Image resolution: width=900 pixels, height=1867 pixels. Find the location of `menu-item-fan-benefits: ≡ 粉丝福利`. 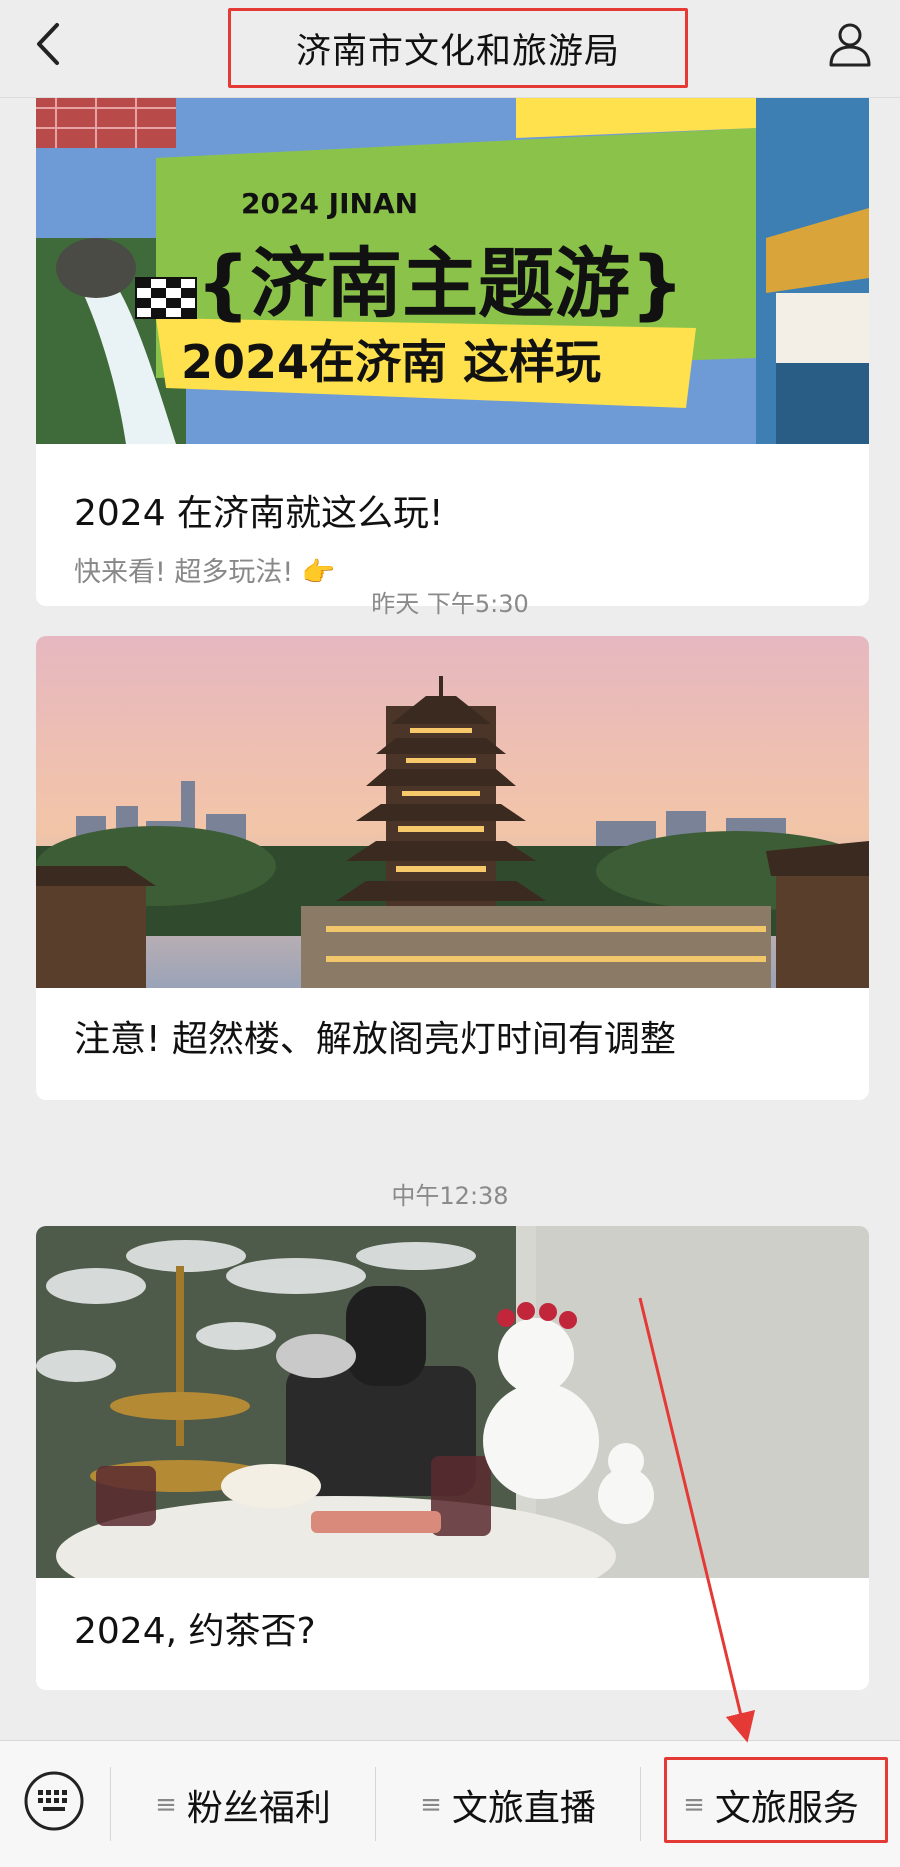

menu-item-fan-benefits: ≡ 粉丝福利 is located at coordinates (243, 1804).